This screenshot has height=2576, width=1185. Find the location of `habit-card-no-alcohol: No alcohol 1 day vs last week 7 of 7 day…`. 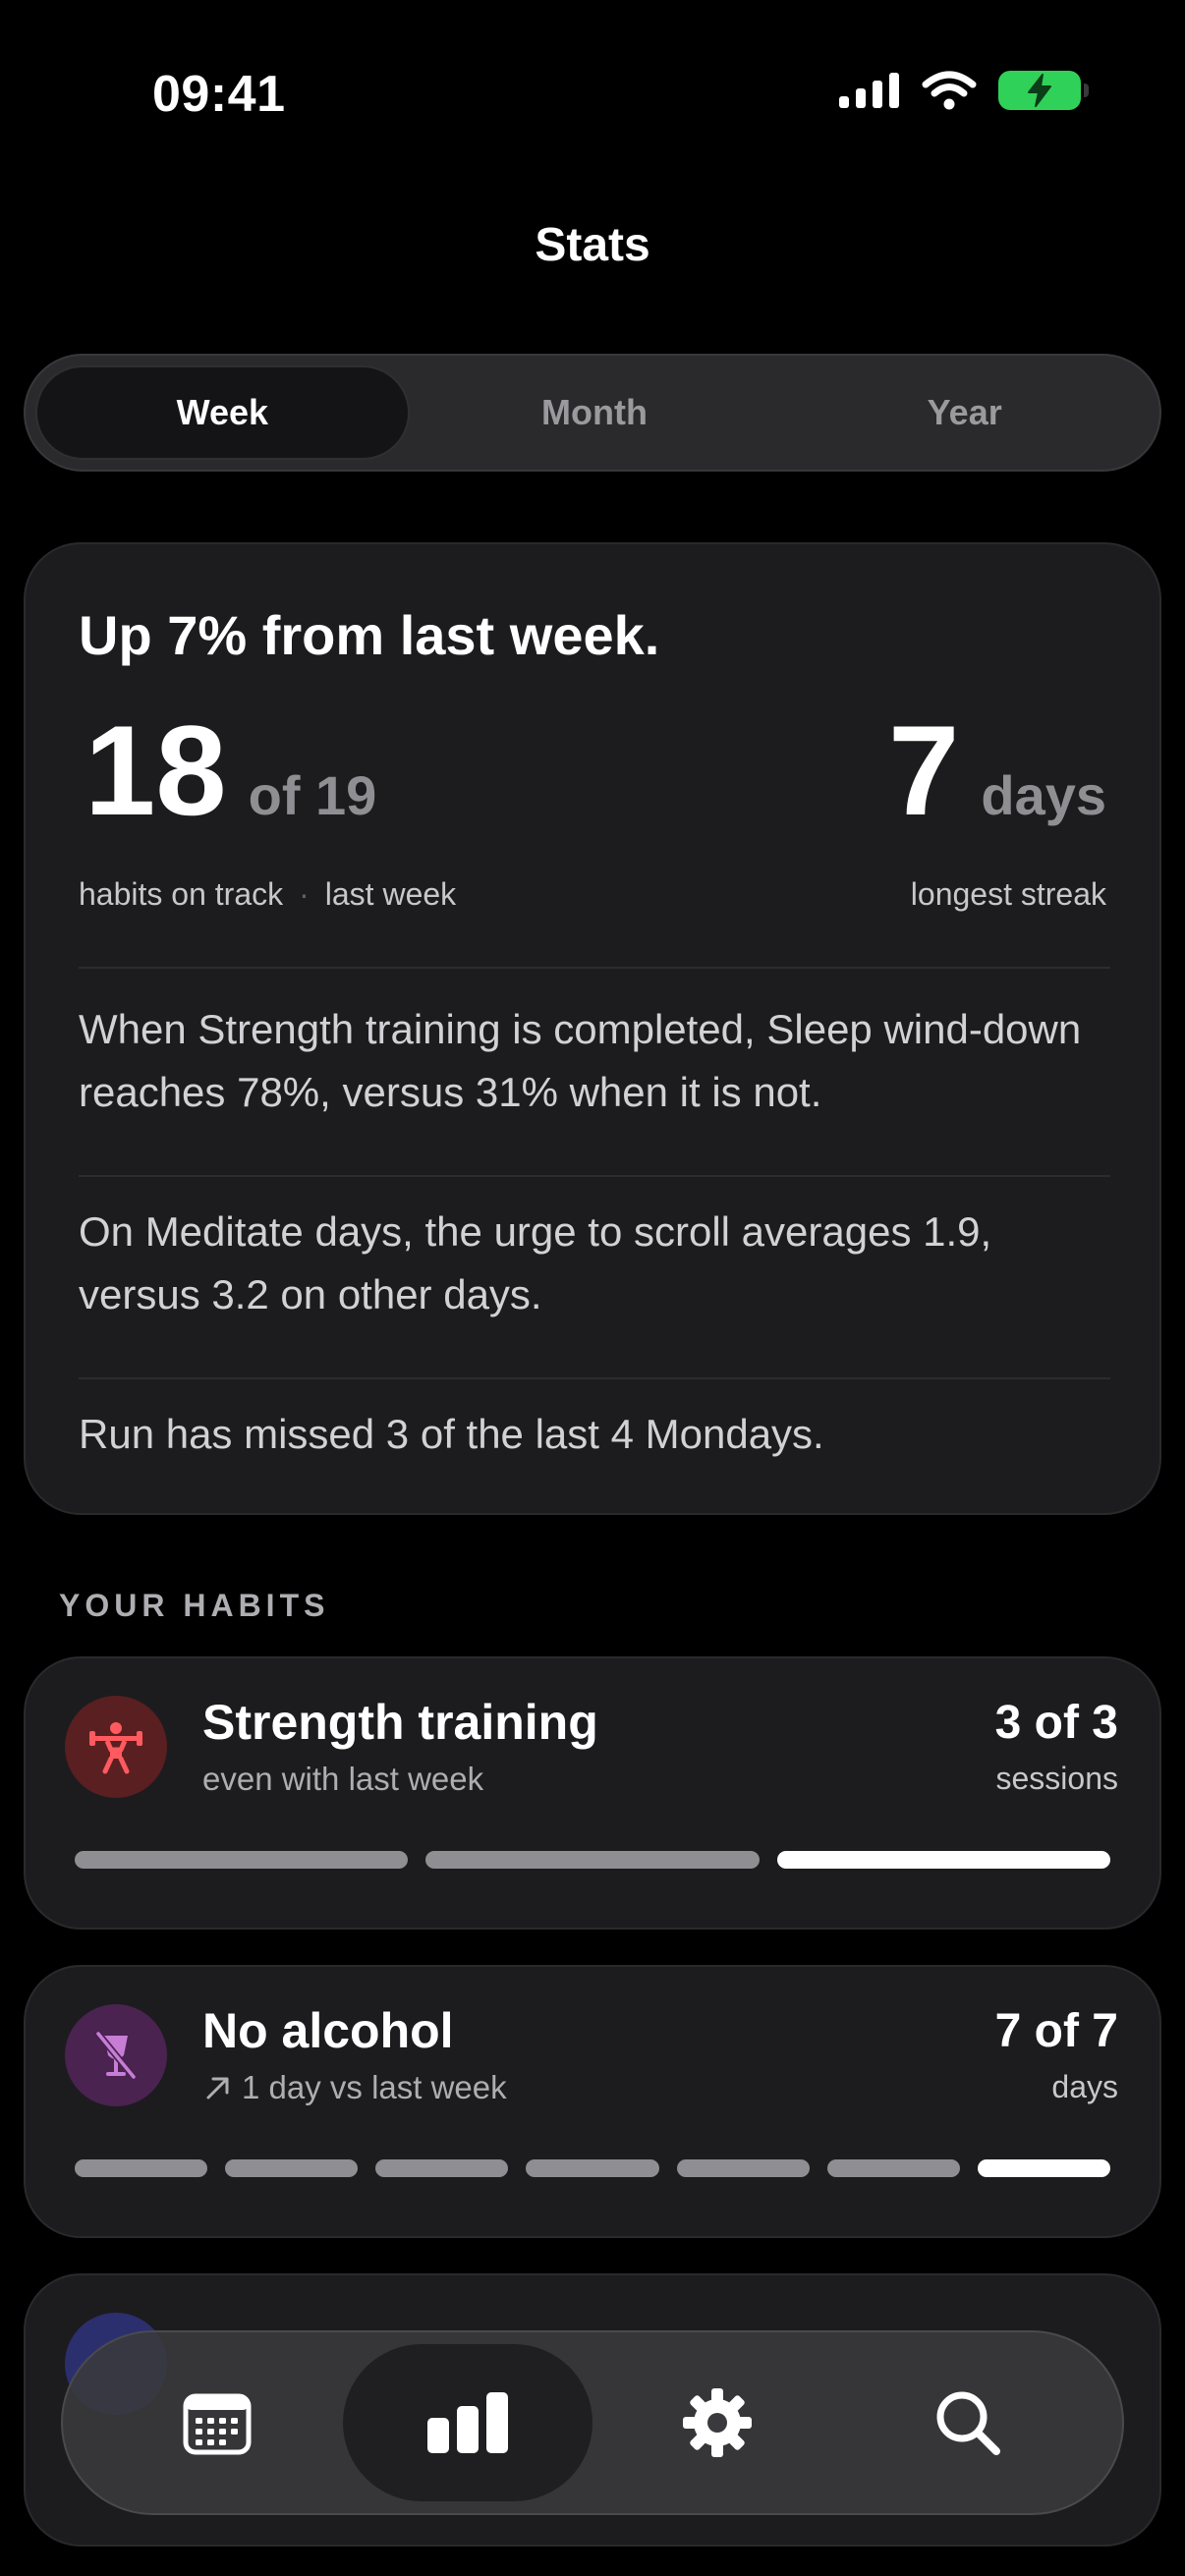

habit-card-no-alcohol: No alcohol 1 day vs last week 7 of 7 day… is located at coordinates (592, 2101).